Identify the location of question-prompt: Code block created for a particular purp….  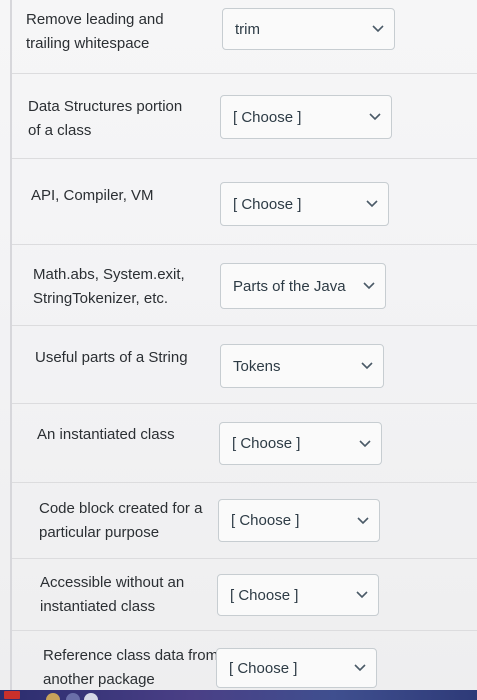
(121, 520).